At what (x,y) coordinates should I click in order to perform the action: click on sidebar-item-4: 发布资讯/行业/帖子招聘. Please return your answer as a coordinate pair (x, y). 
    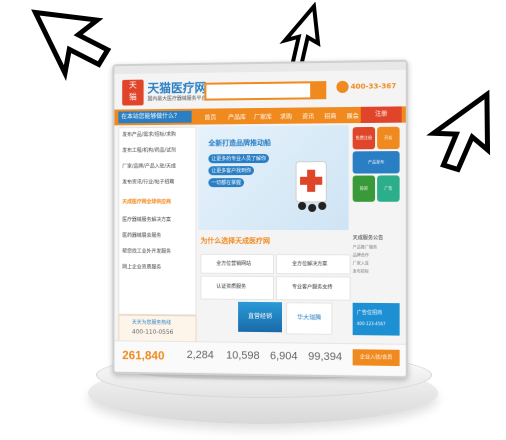
    Looking at the image, I should click on (157, 181).